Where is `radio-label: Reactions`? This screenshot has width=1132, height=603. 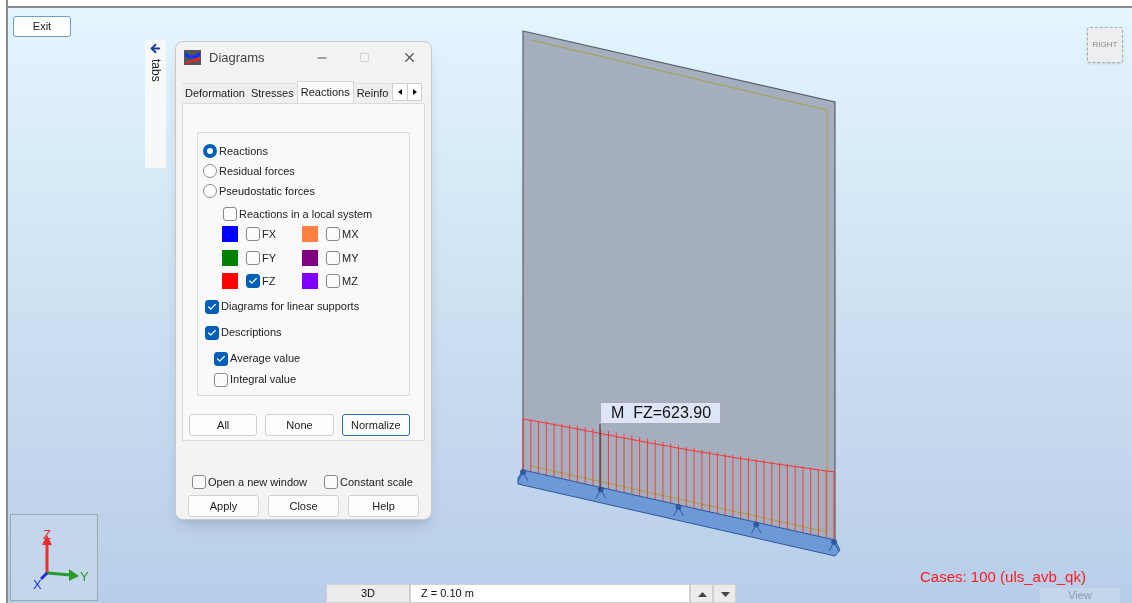 radio-label: Reactions is located at coordinates (243, 151).